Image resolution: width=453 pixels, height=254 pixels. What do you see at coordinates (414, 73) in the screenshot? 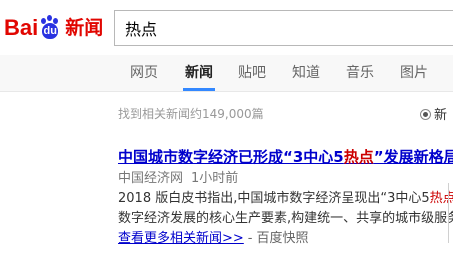
I see `tab-images: 图片` at bounding box center [414, 73].